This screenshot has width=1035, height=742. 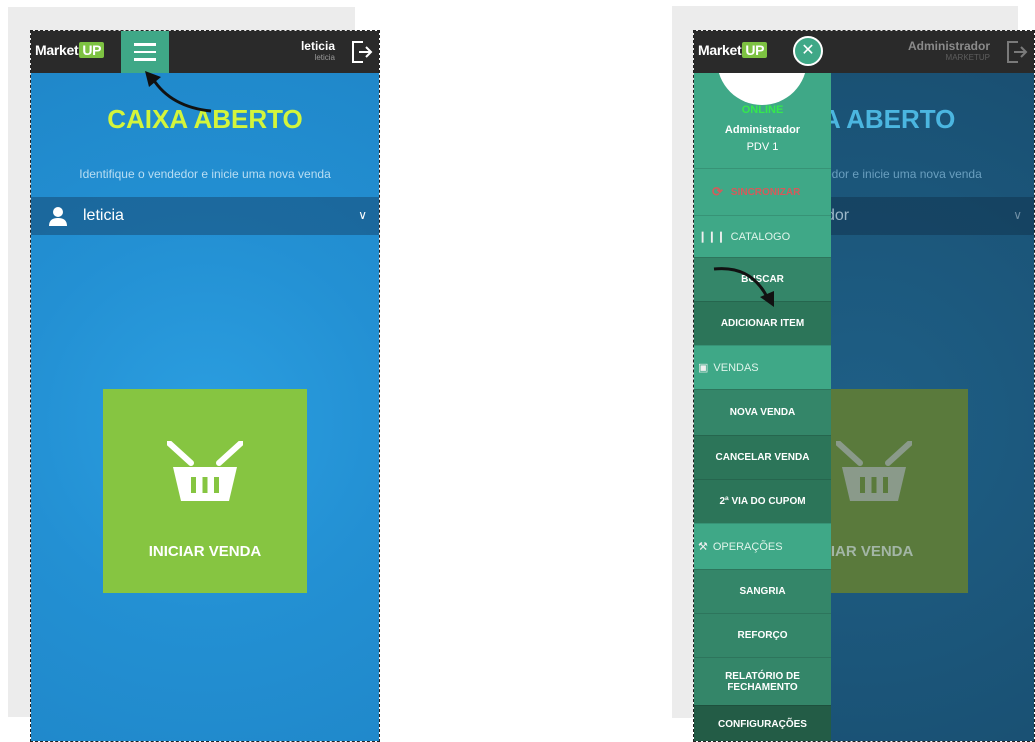 What do you see at coordinates (762, 191) in the screenshot?
I see `drawer-sync: ⟳ SINCRONIZAR` at bounding box center [762, 191].